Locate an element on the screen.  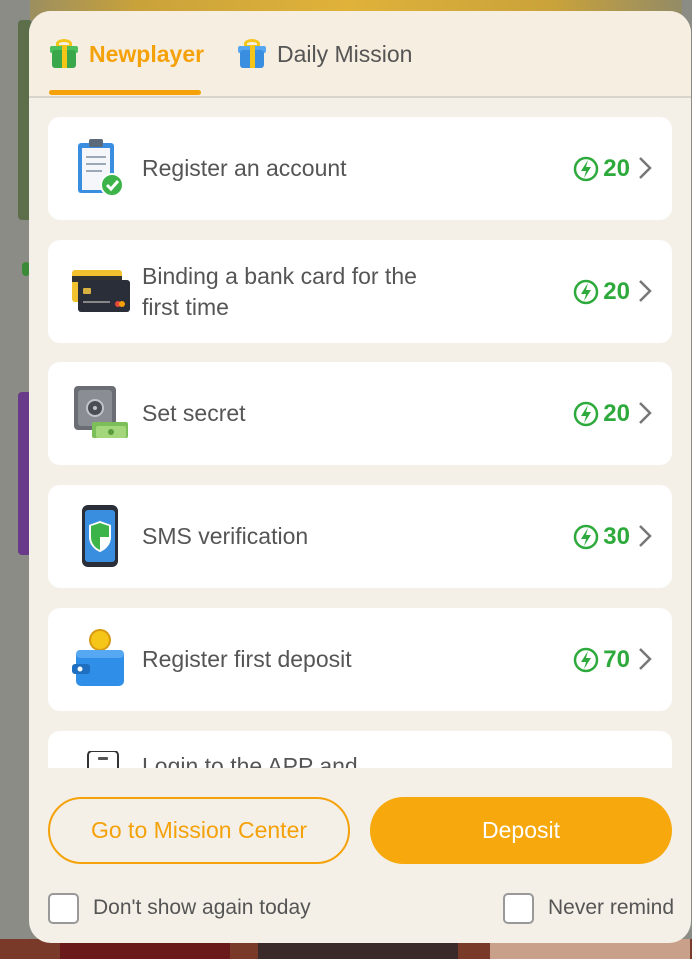
reward-value: 70 is located at coordinates (616, 659).